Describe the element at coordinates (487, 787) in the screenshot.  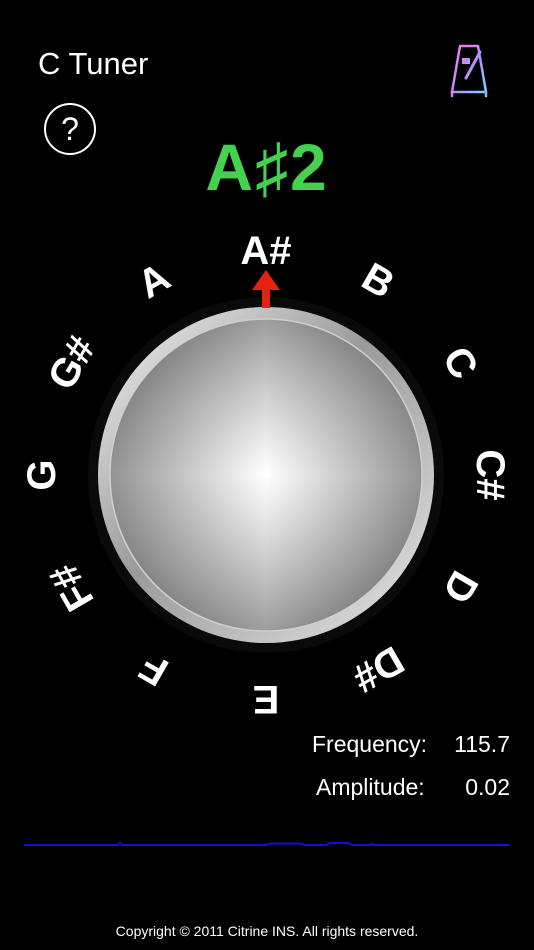
I see `amplitude-value: 0.02` at that location.